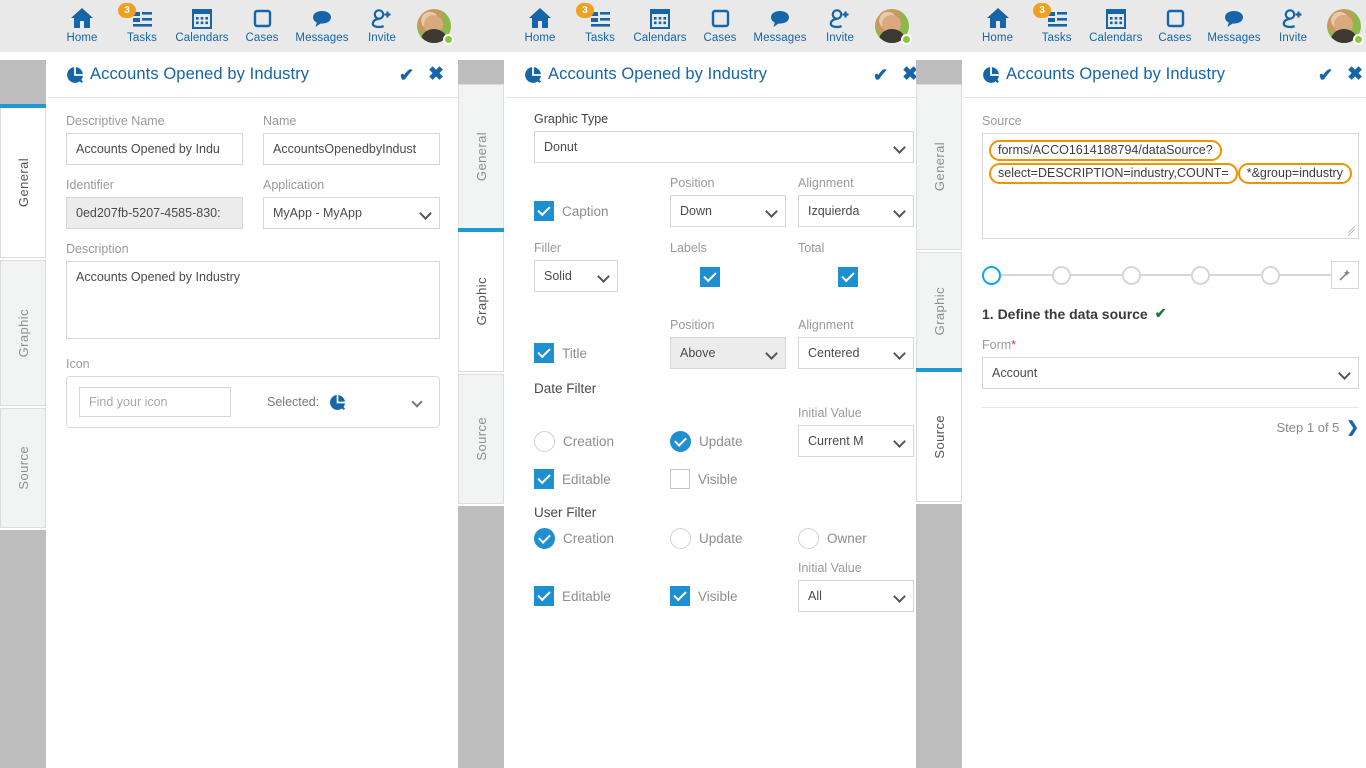 The image size is (1366, 768). I want to click on caption-position-select: Down, so click(728, 211).